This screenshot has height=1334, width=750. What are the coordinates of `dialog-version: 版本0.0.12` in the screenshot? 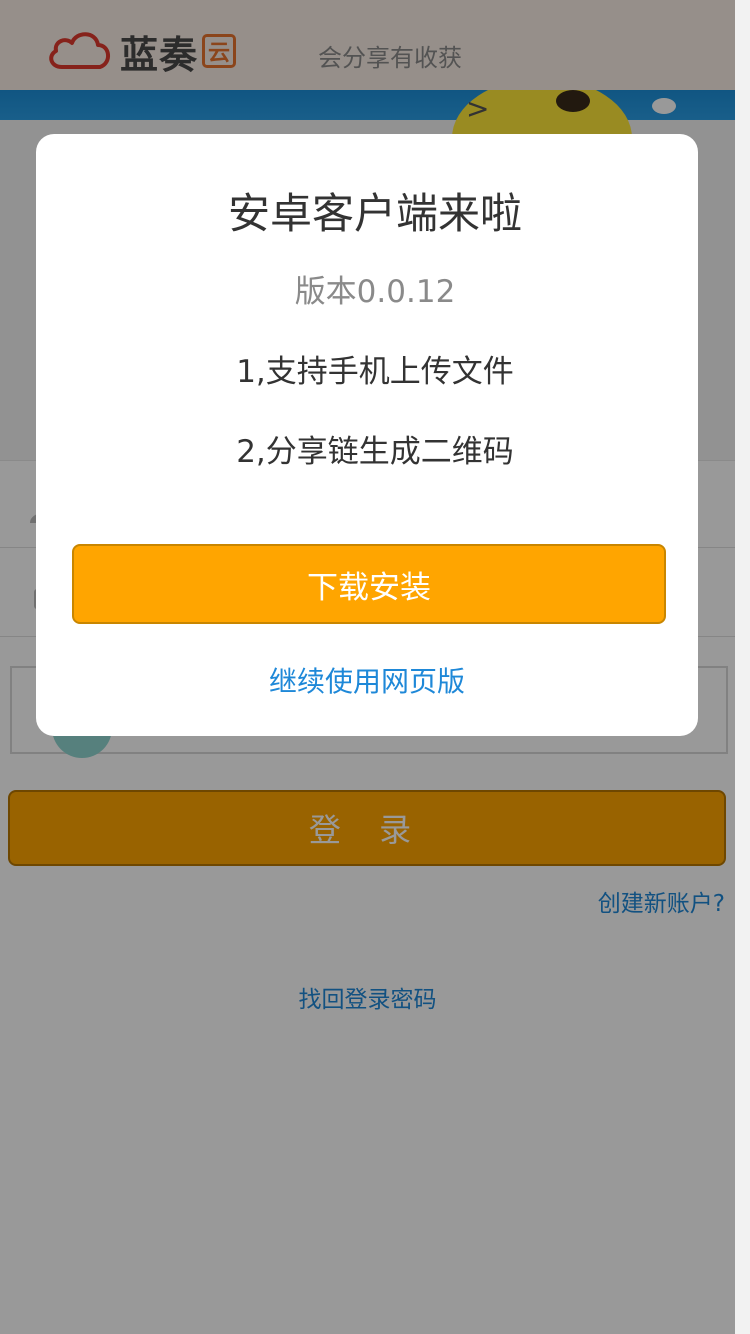 It's located at (375, 292).